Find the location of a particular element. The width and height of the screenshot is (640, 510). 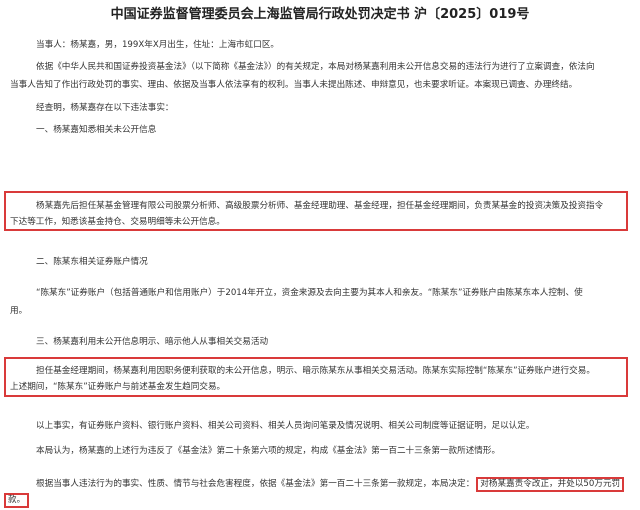

section-2-heading: 二、陈某东相关证券账户情况 is located at coordinates (92, 262).